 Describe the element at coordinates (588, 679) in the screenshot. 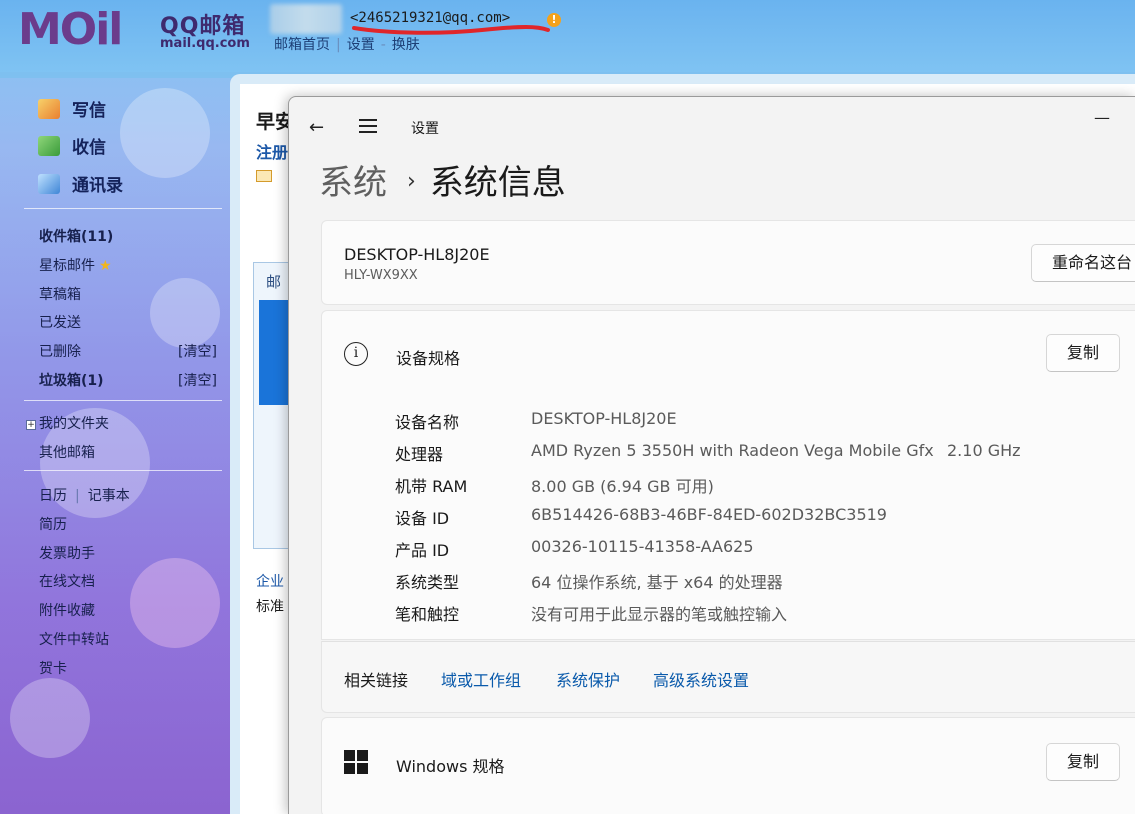

I see `system-protection-link: 系统保护` at that location.